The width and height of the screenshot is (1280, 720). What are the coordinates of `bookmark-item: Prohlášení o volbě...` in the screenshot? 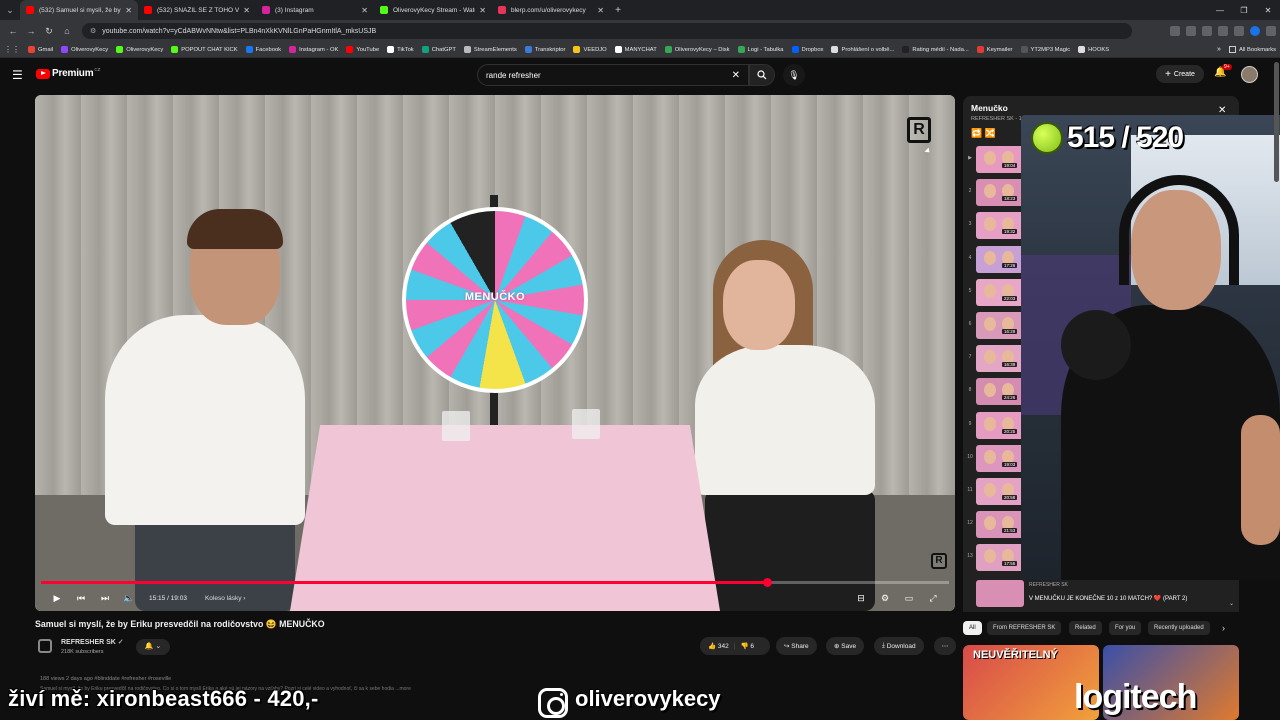 It's located at (862, 49).